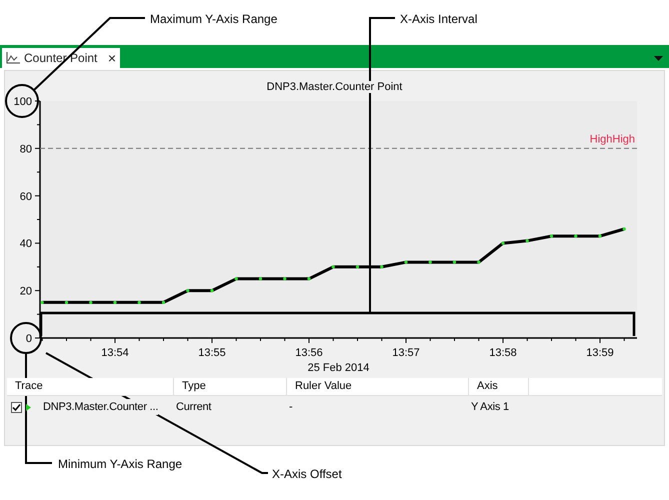  I want to click on close-button: ×, so click(112, 58).